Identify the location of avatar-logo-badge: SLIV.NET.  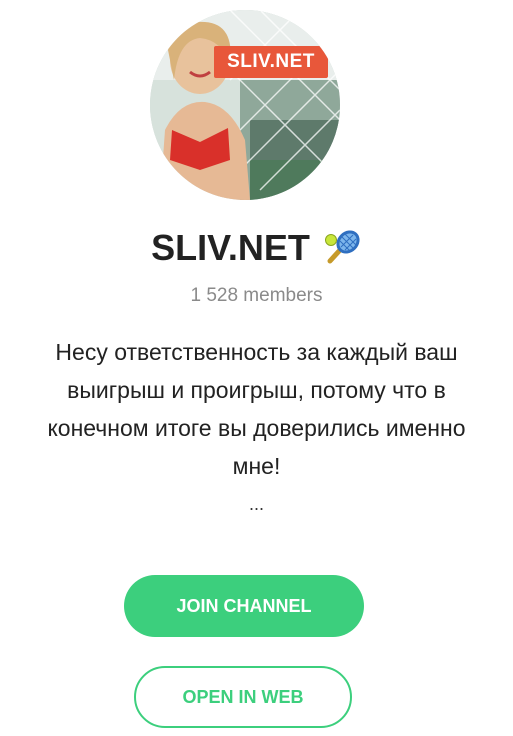
(271, 62).